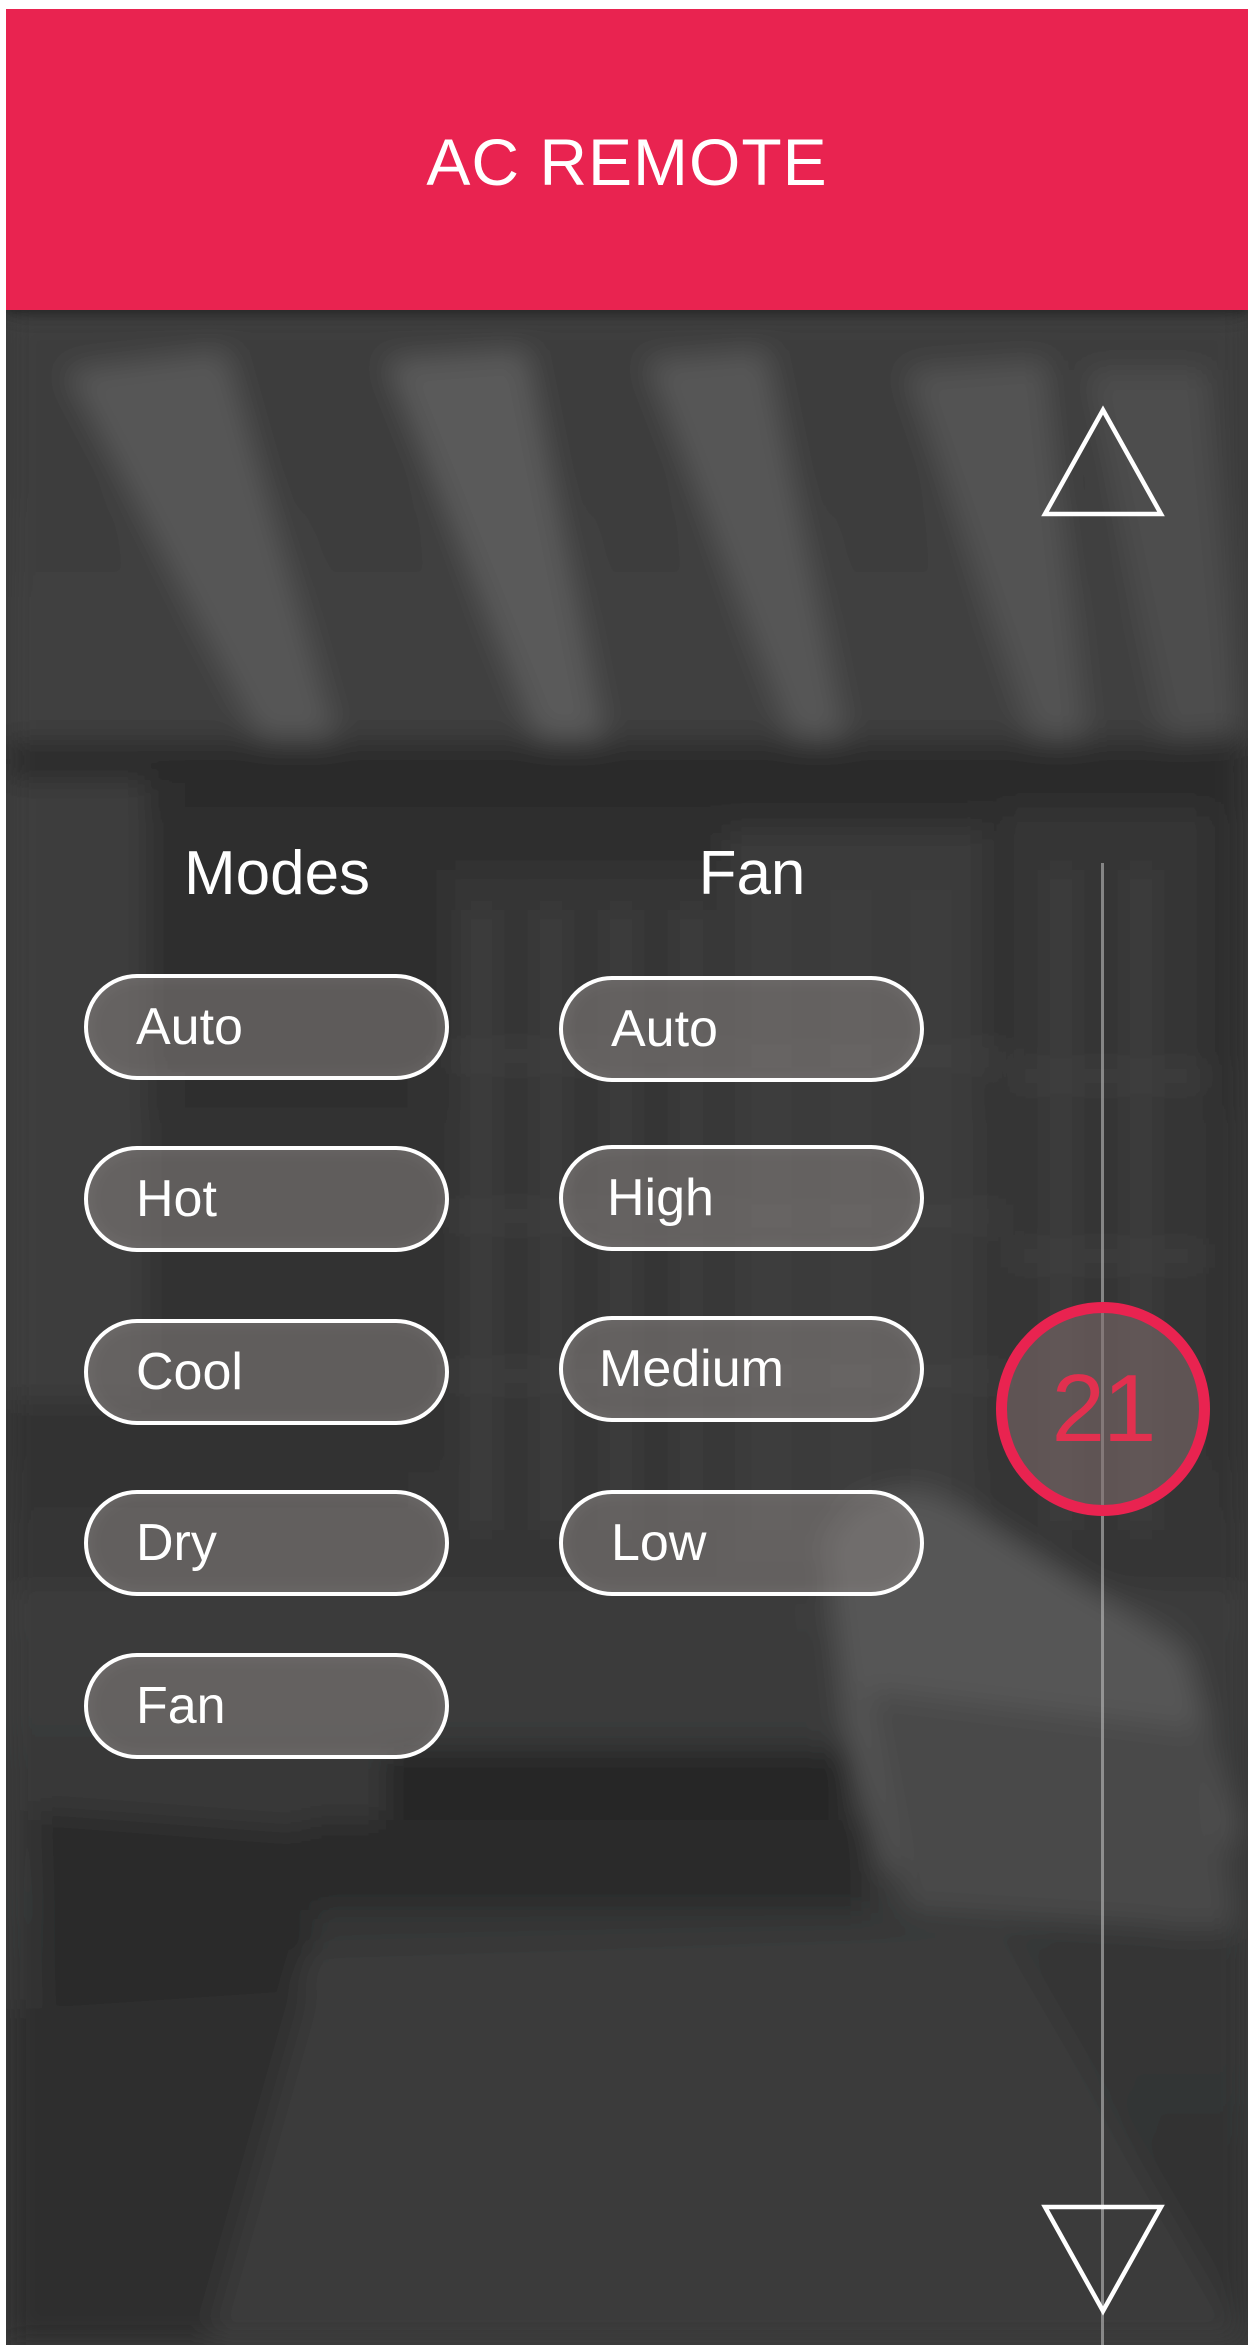  Describe the element at coordinates (266, 1027) in the screenshot. I see `mode-auto-button: Auto` at that location.